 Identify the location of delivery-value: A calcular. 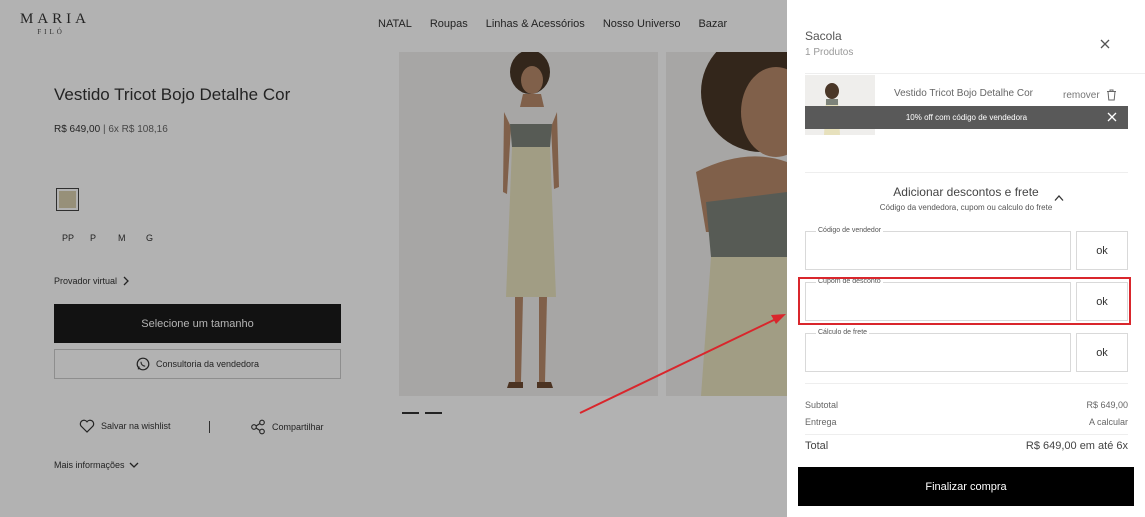
(1108, 422).